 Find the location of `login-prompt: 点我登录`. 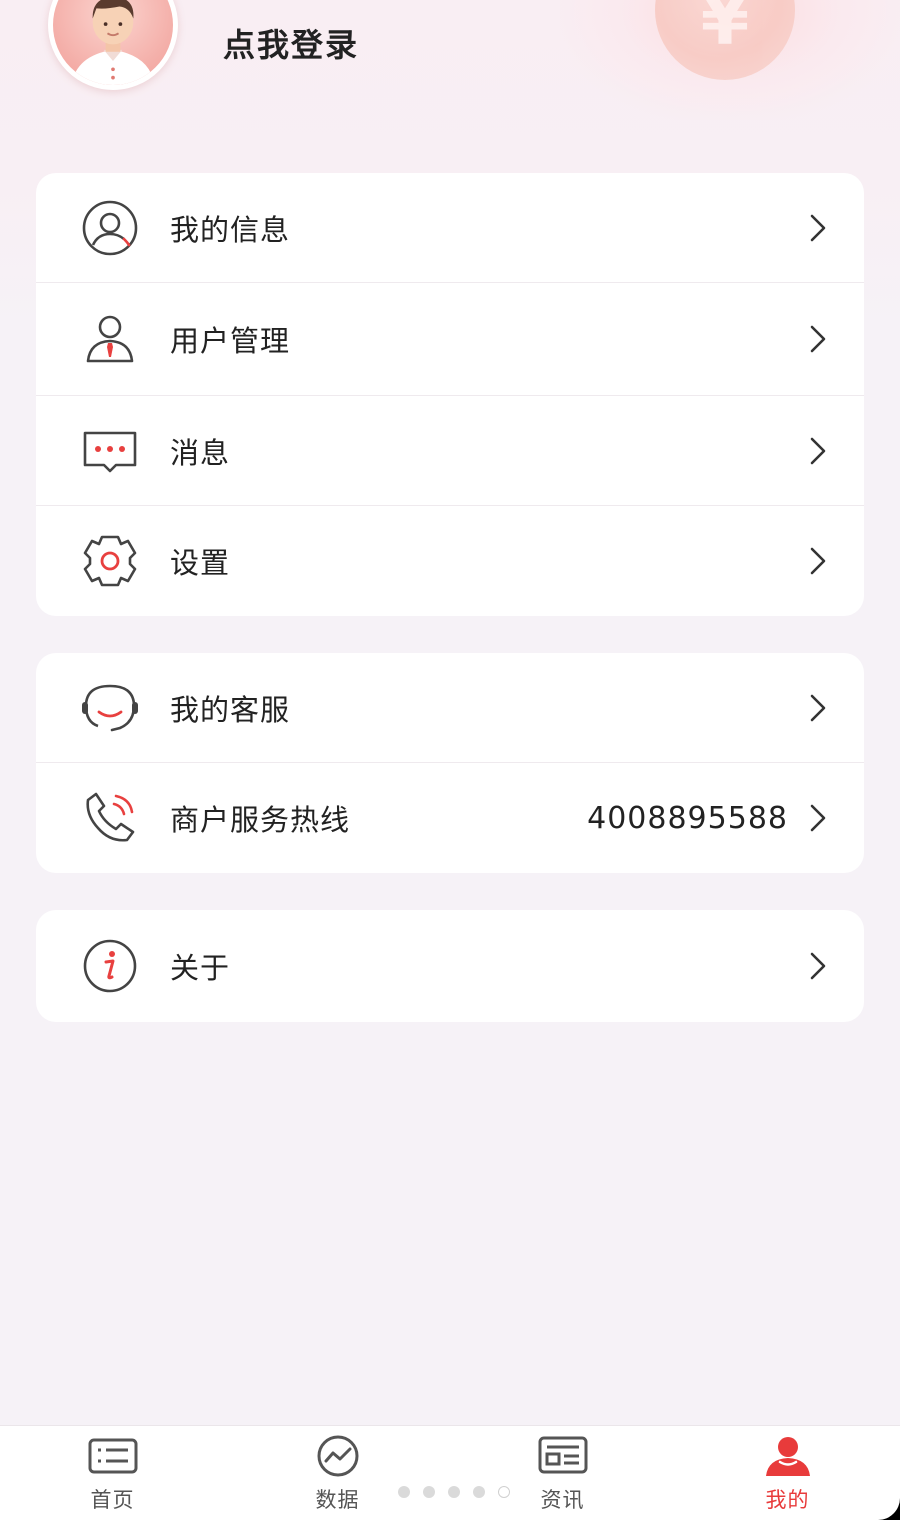

login-prompt: 点我登录 is located at coordinates (291, 43).